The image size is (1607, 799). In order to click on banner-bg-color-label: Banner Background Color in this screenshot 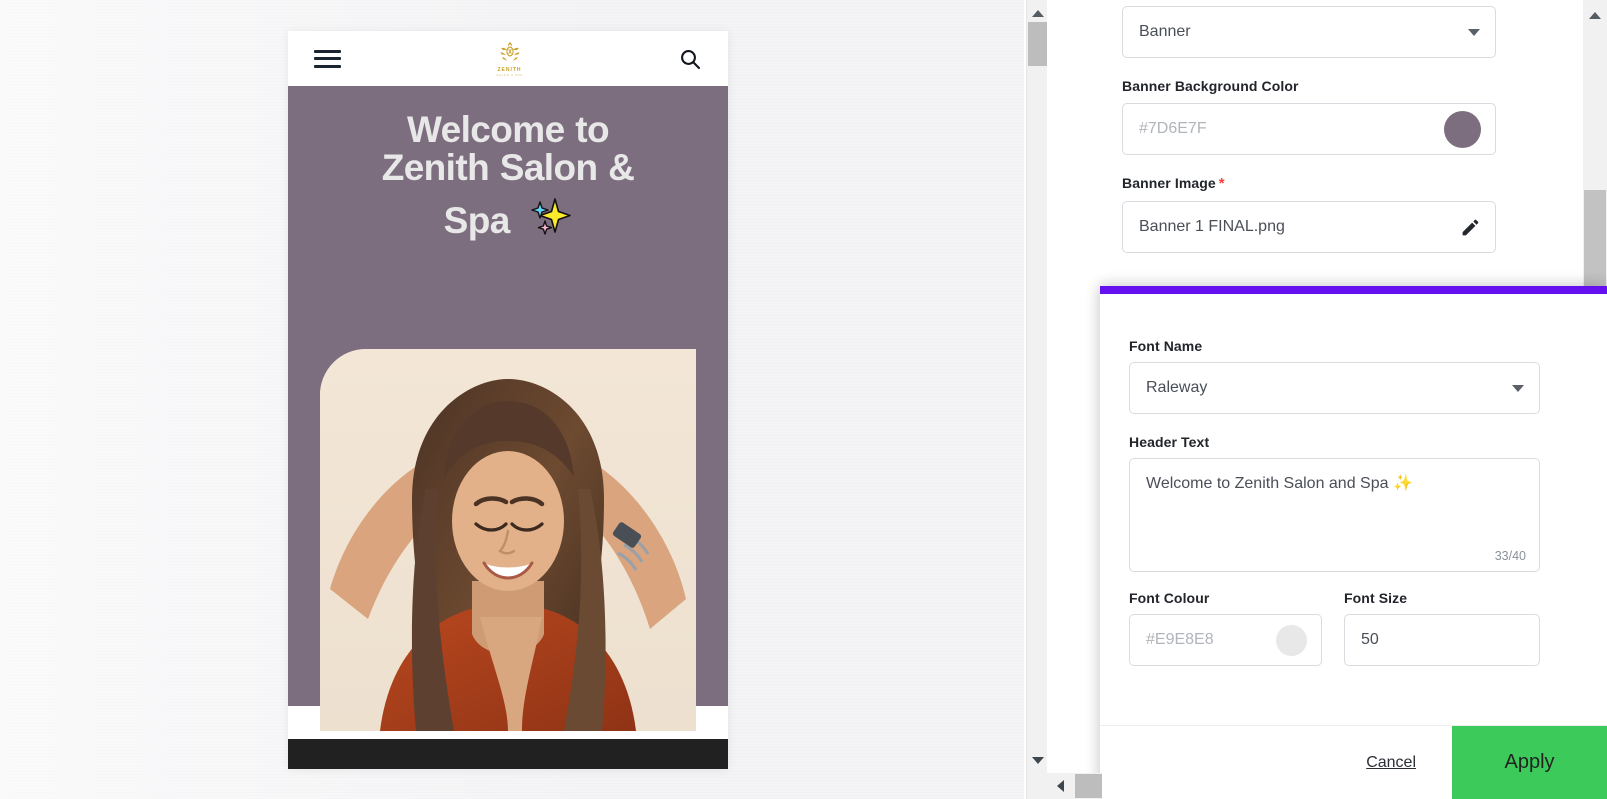, I will do `click(1210, 86)`.